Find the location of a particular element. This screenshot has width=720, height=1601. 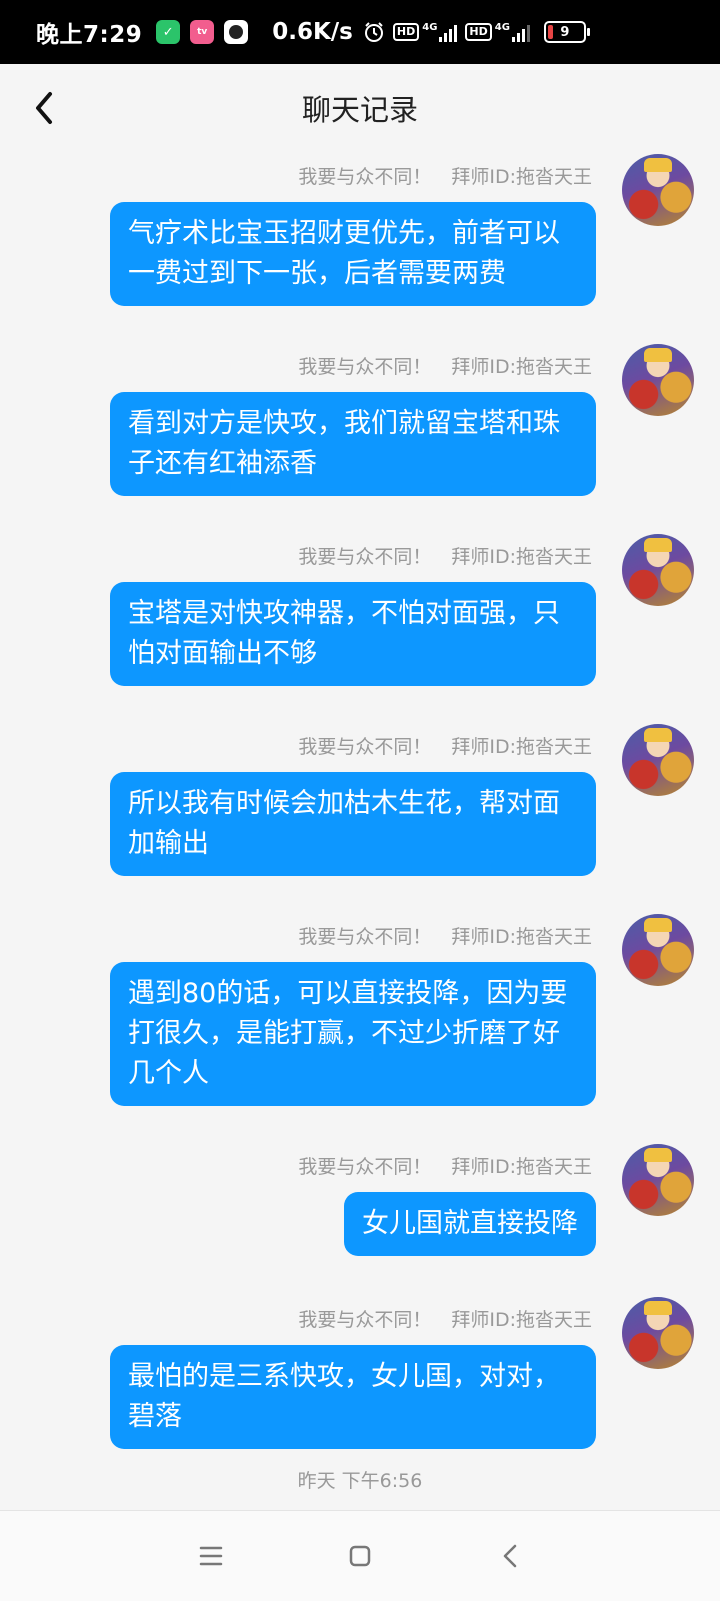

home-square-icon is located at coordinates (360, 1556).